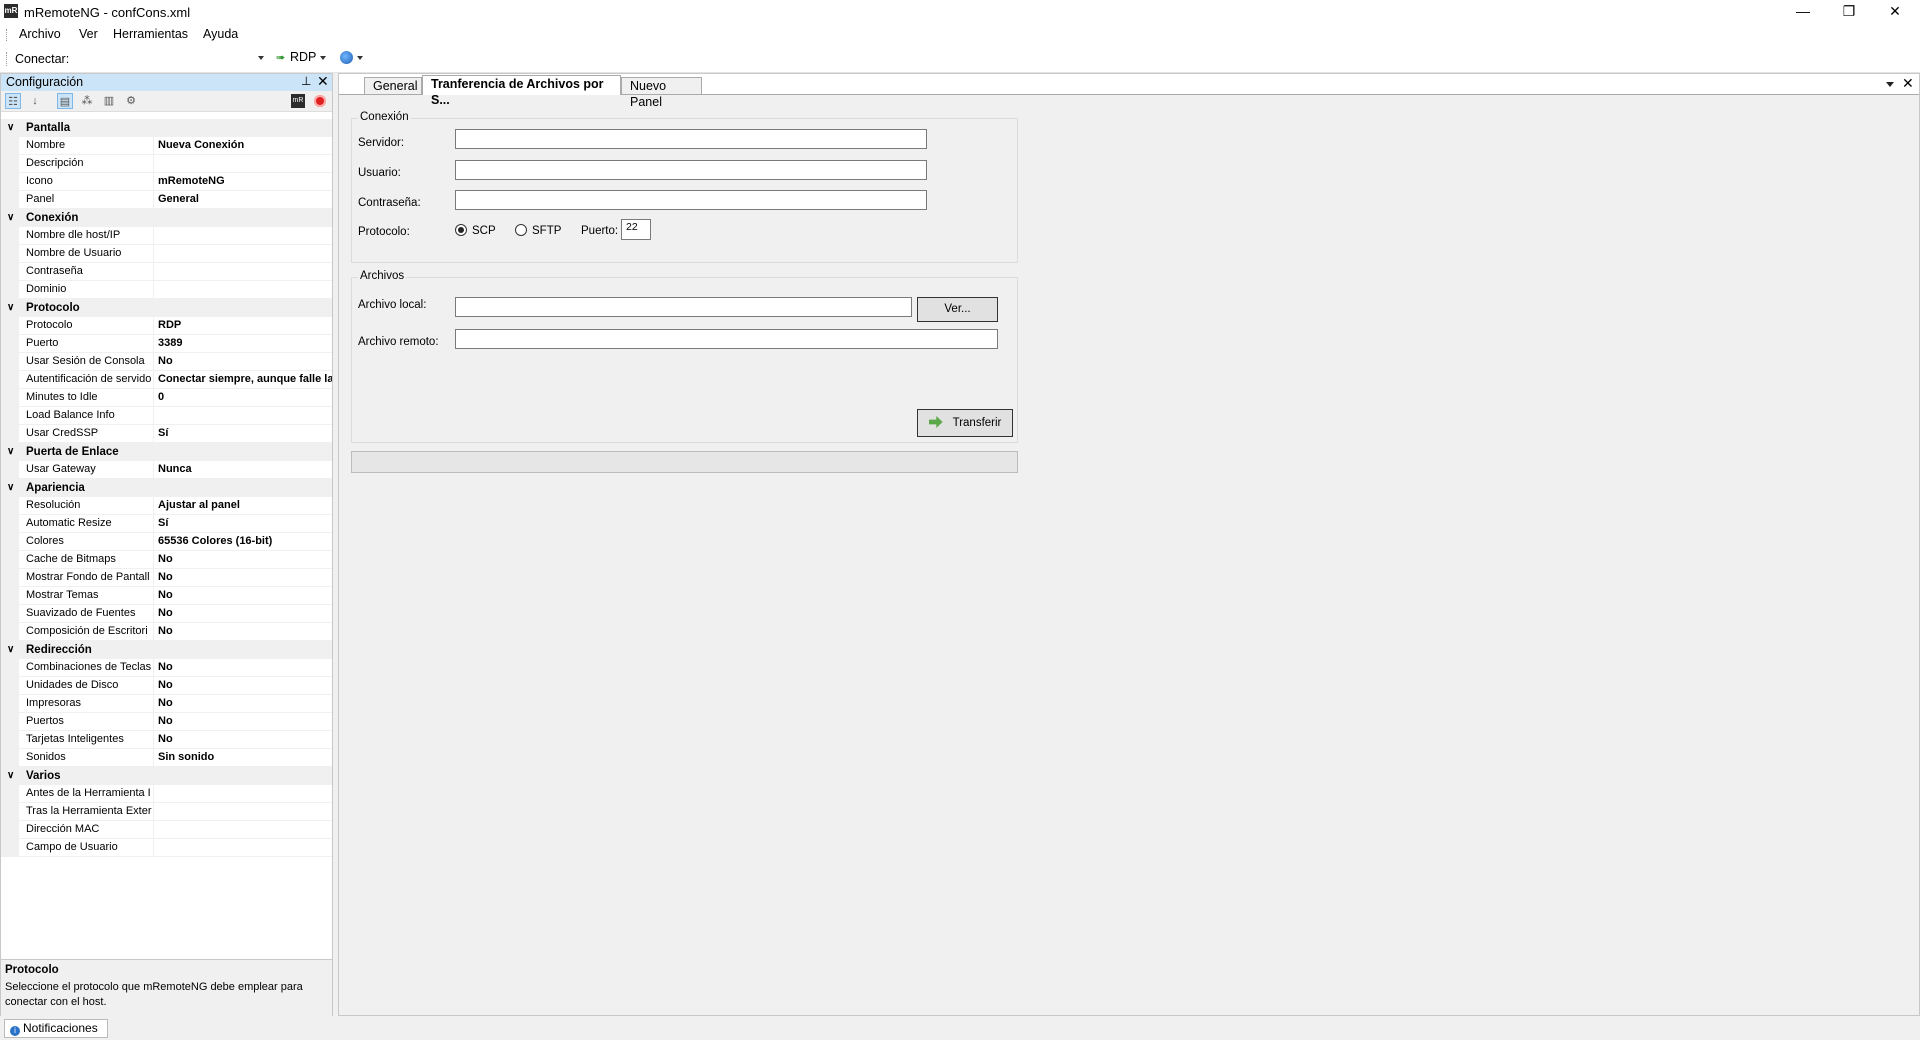  I want to click on property-row: Automatic Resize Sí, so click(166, 524).